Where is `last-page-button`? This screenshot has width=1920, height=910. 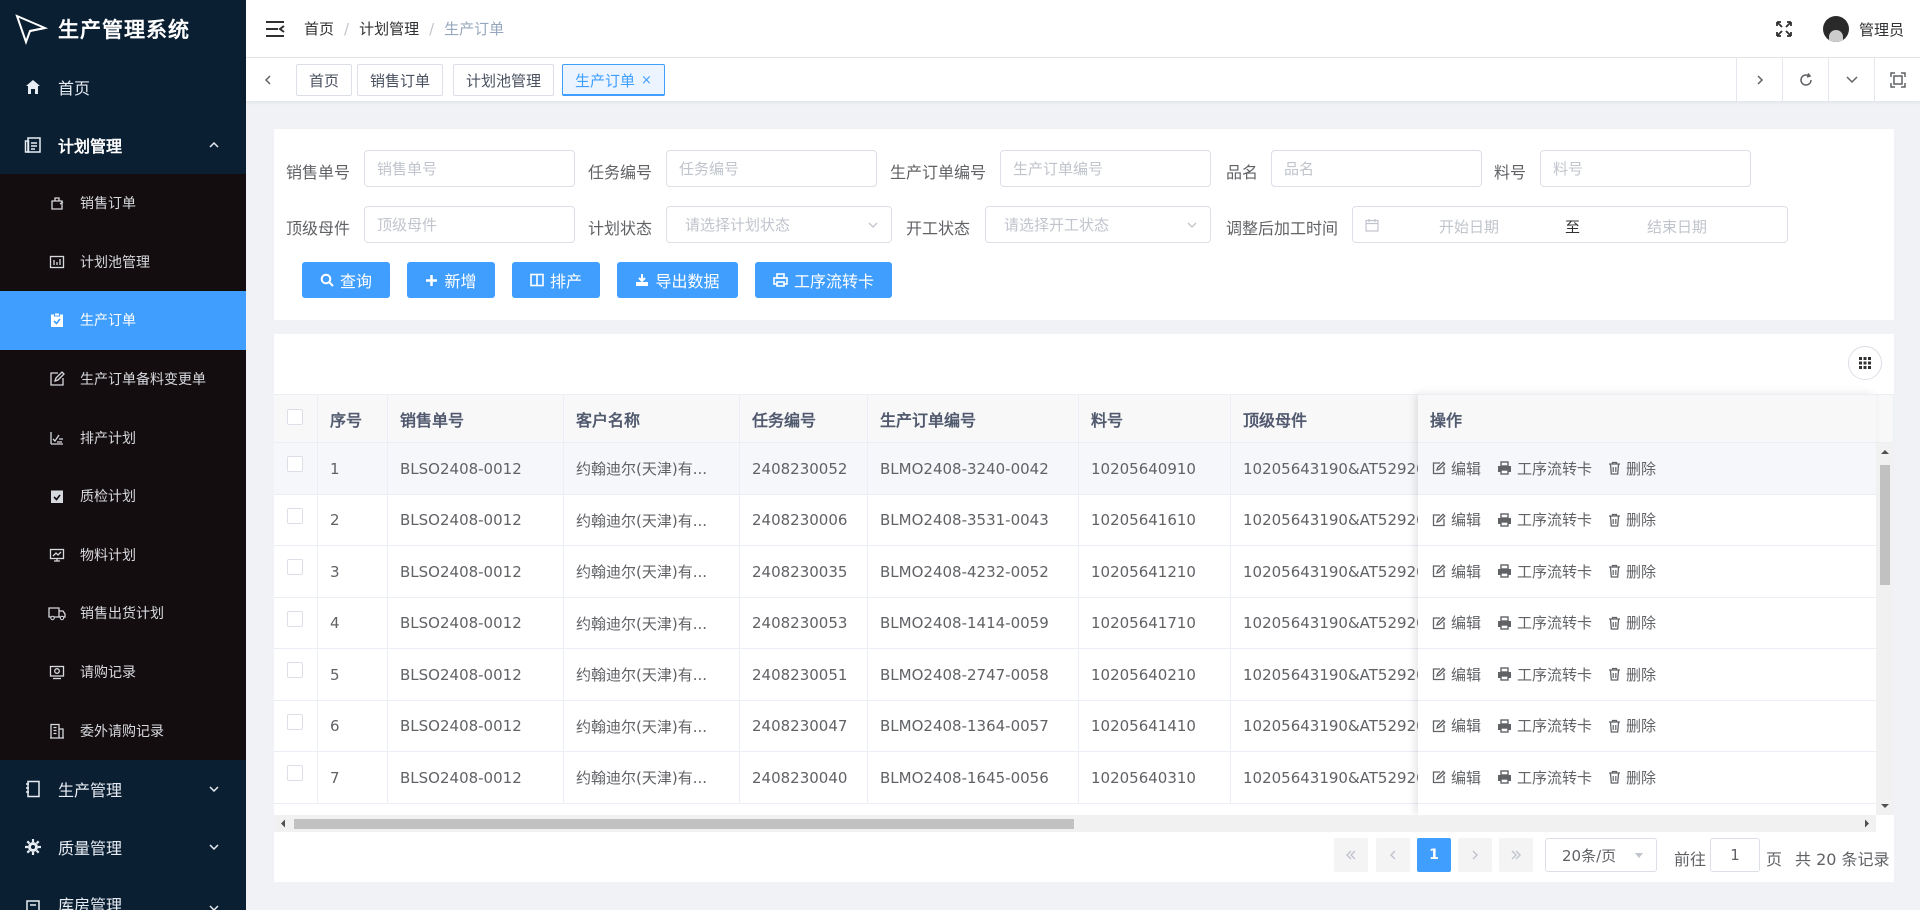
last-page-button is located at coordinates (1516, 855).